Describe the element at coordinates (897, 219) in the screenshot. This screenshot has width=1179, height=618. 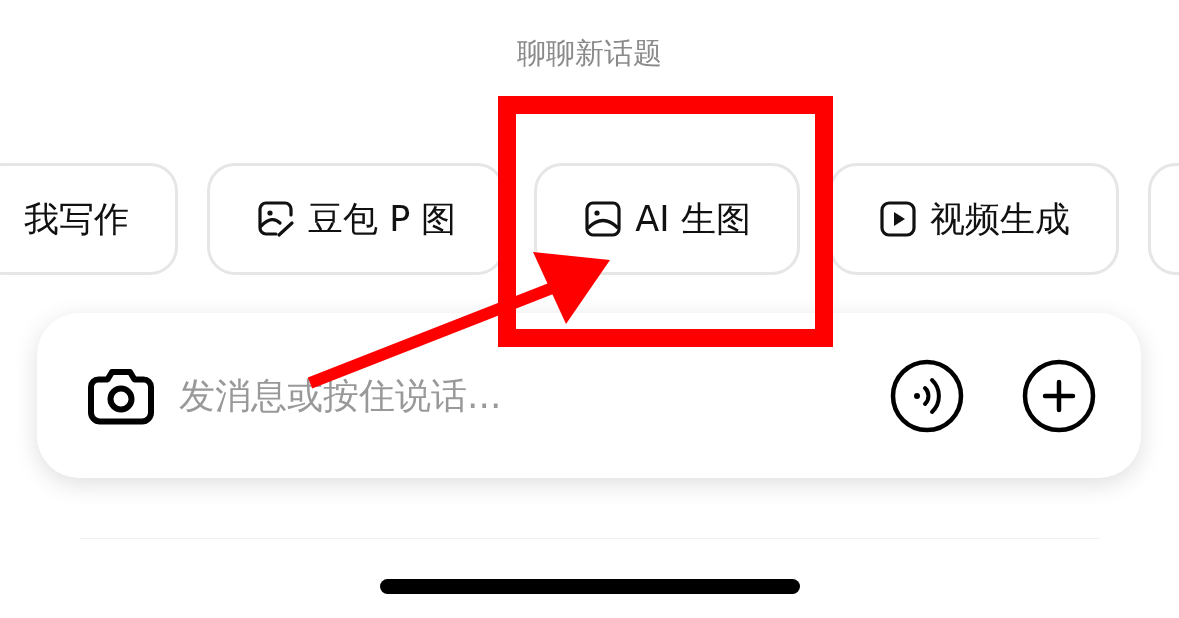
I see `play-icon` at that location.